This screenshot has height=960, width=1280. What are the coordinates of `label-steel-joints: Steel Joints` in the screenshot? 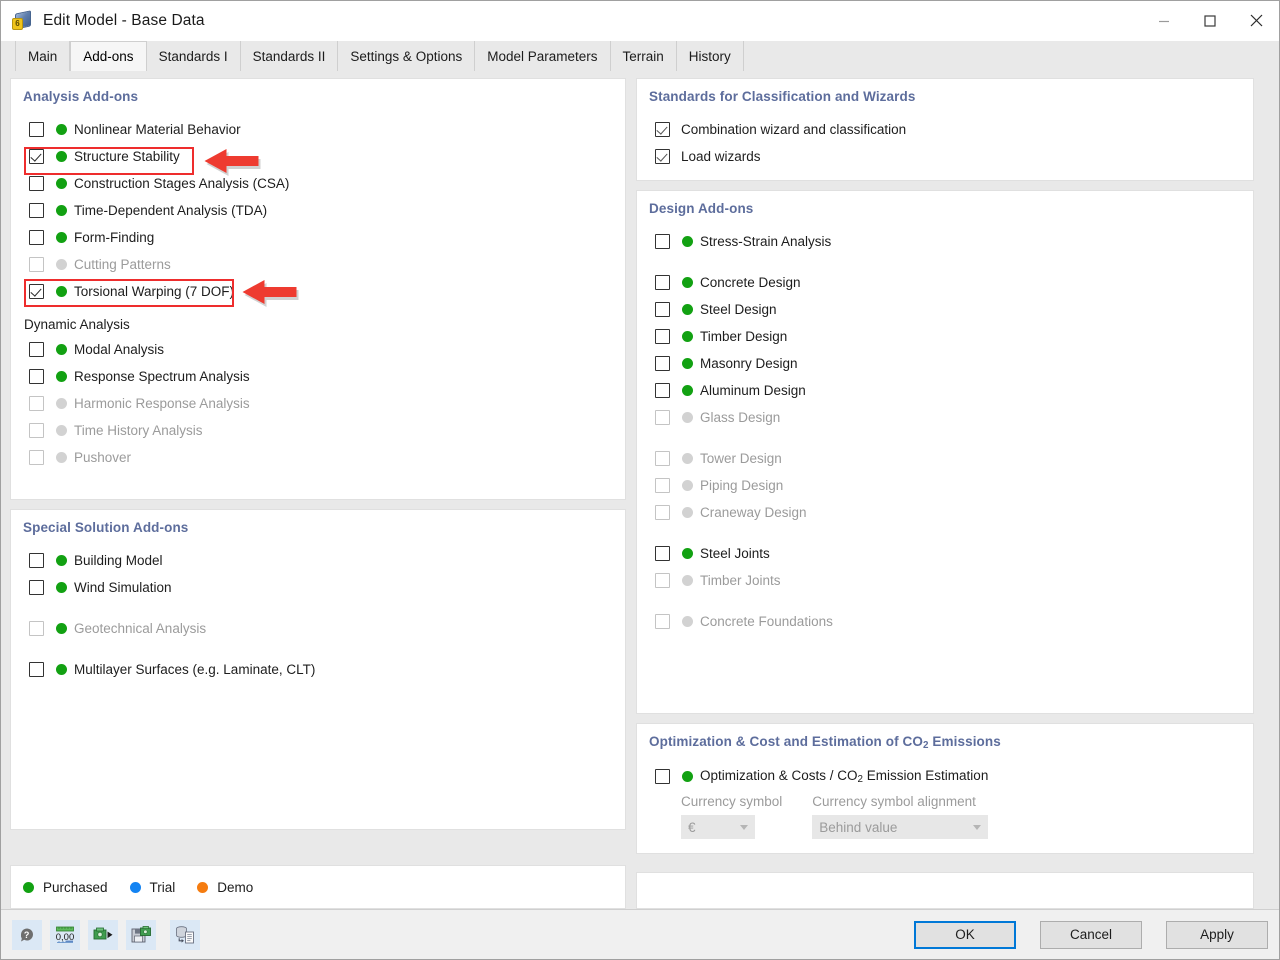 It's located at (735, 553).